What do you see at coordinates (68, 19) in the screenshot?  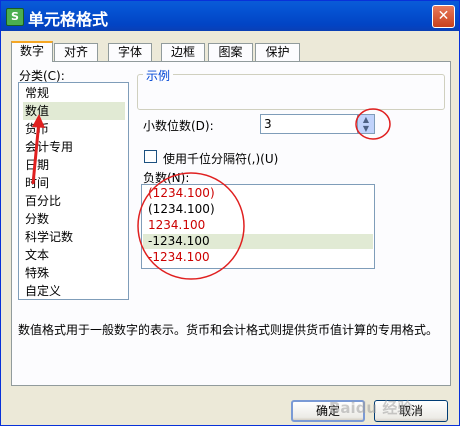 I see `window-title: 单元格格式` at bounding box center [68, 19].